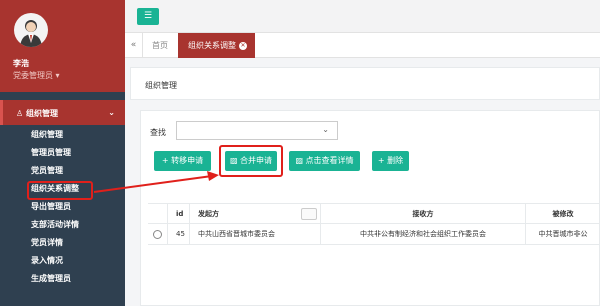  What do you see at coordinates (156, 182) in the screenshot?
I see `annotation-arrow` at bounding box center [156, 182].